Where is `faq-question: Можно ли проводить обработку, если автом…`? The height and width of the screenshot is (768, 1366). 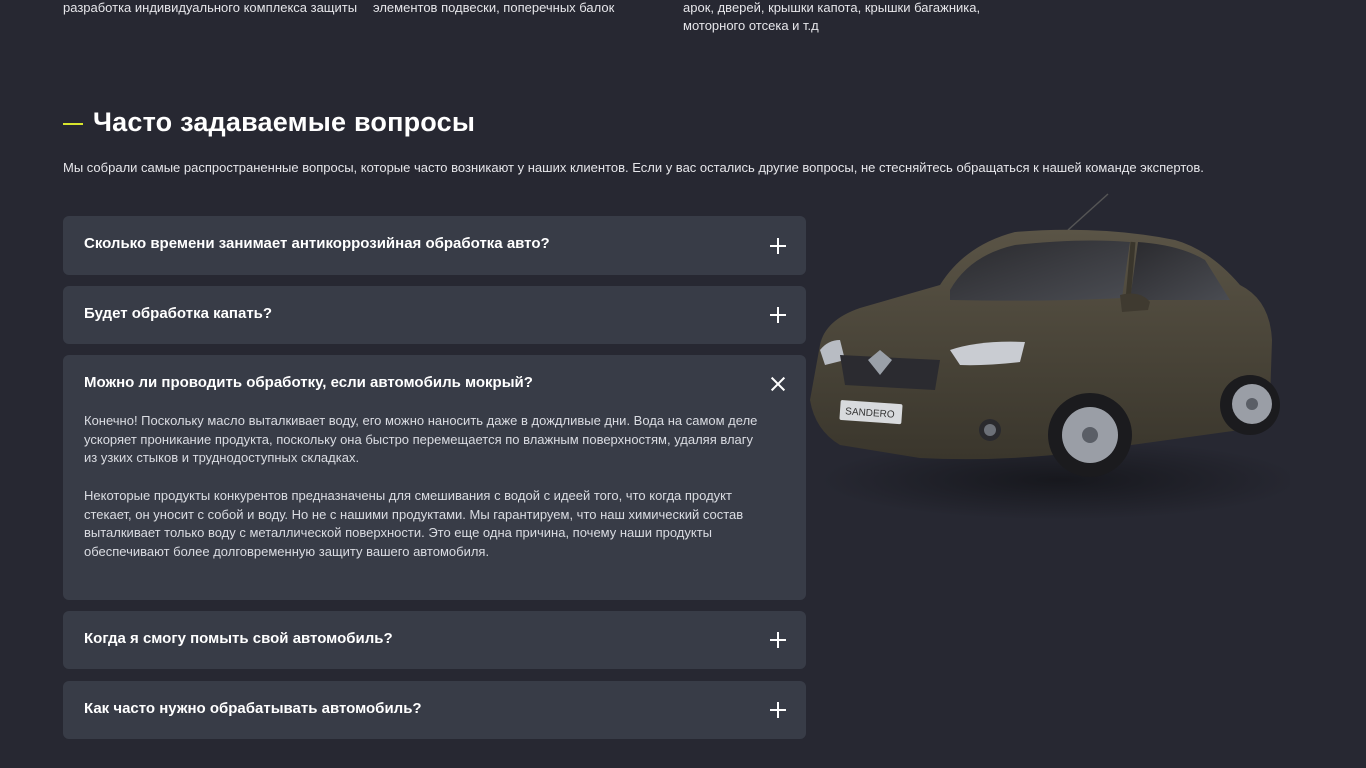 faq-question: Можно ли проводить обработку, если автом… is located at coordinates (308, 382).